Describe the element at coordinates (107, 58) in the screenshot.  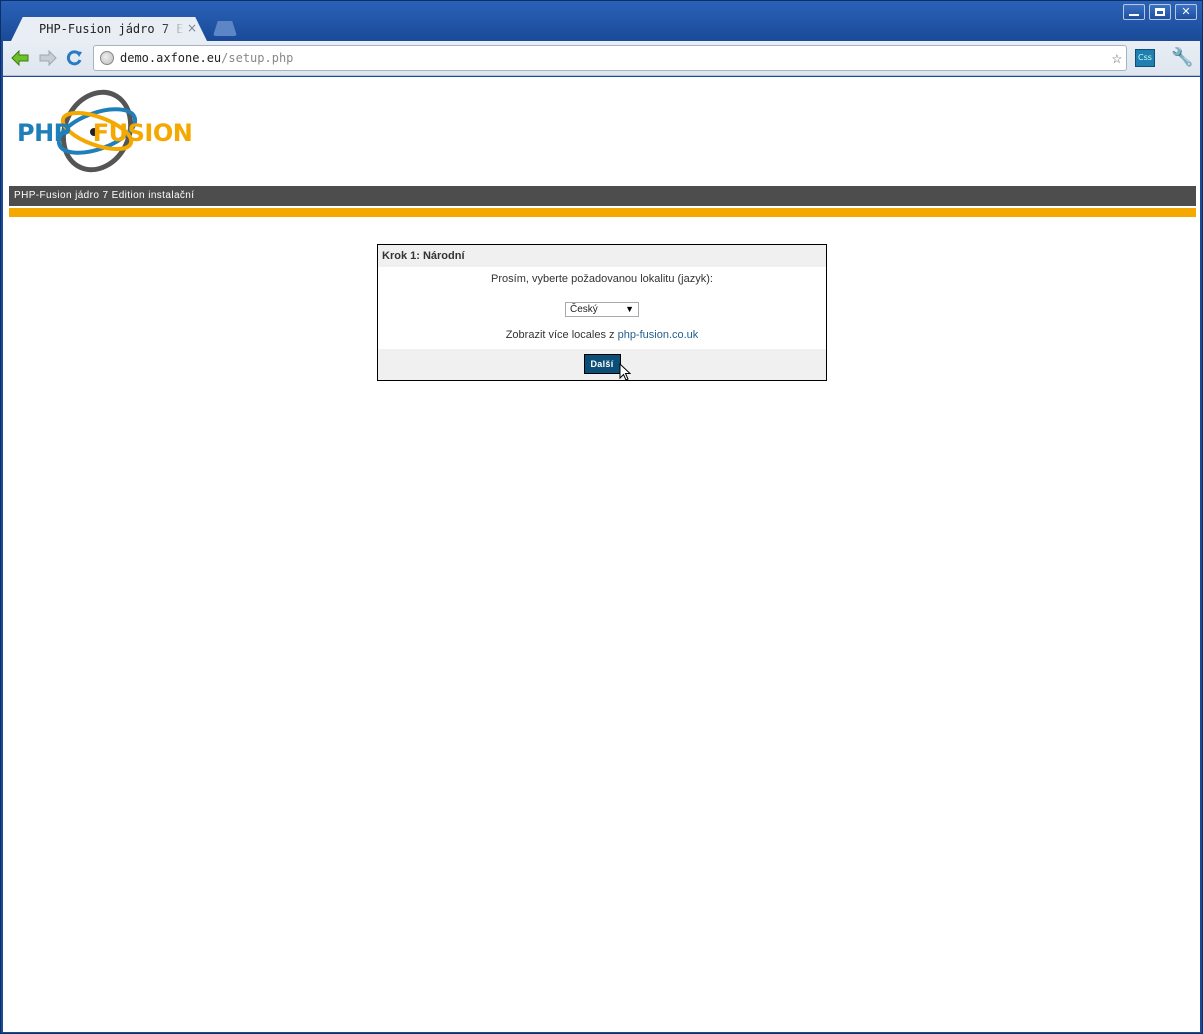
I see `globe-icon` at that location.